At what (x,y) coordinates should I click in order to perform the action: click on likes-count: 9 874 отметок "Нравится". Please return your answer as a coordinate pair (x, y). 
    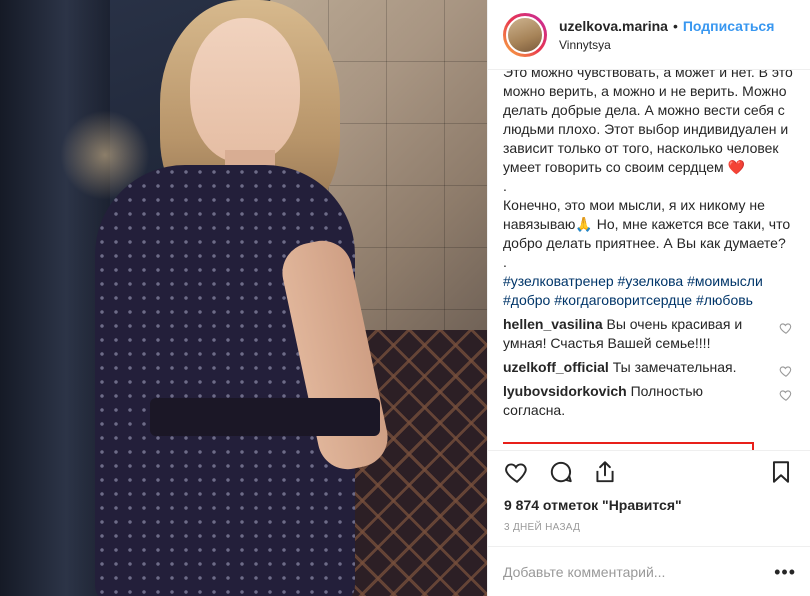
    Looking at the image, I should click on (593, 505).